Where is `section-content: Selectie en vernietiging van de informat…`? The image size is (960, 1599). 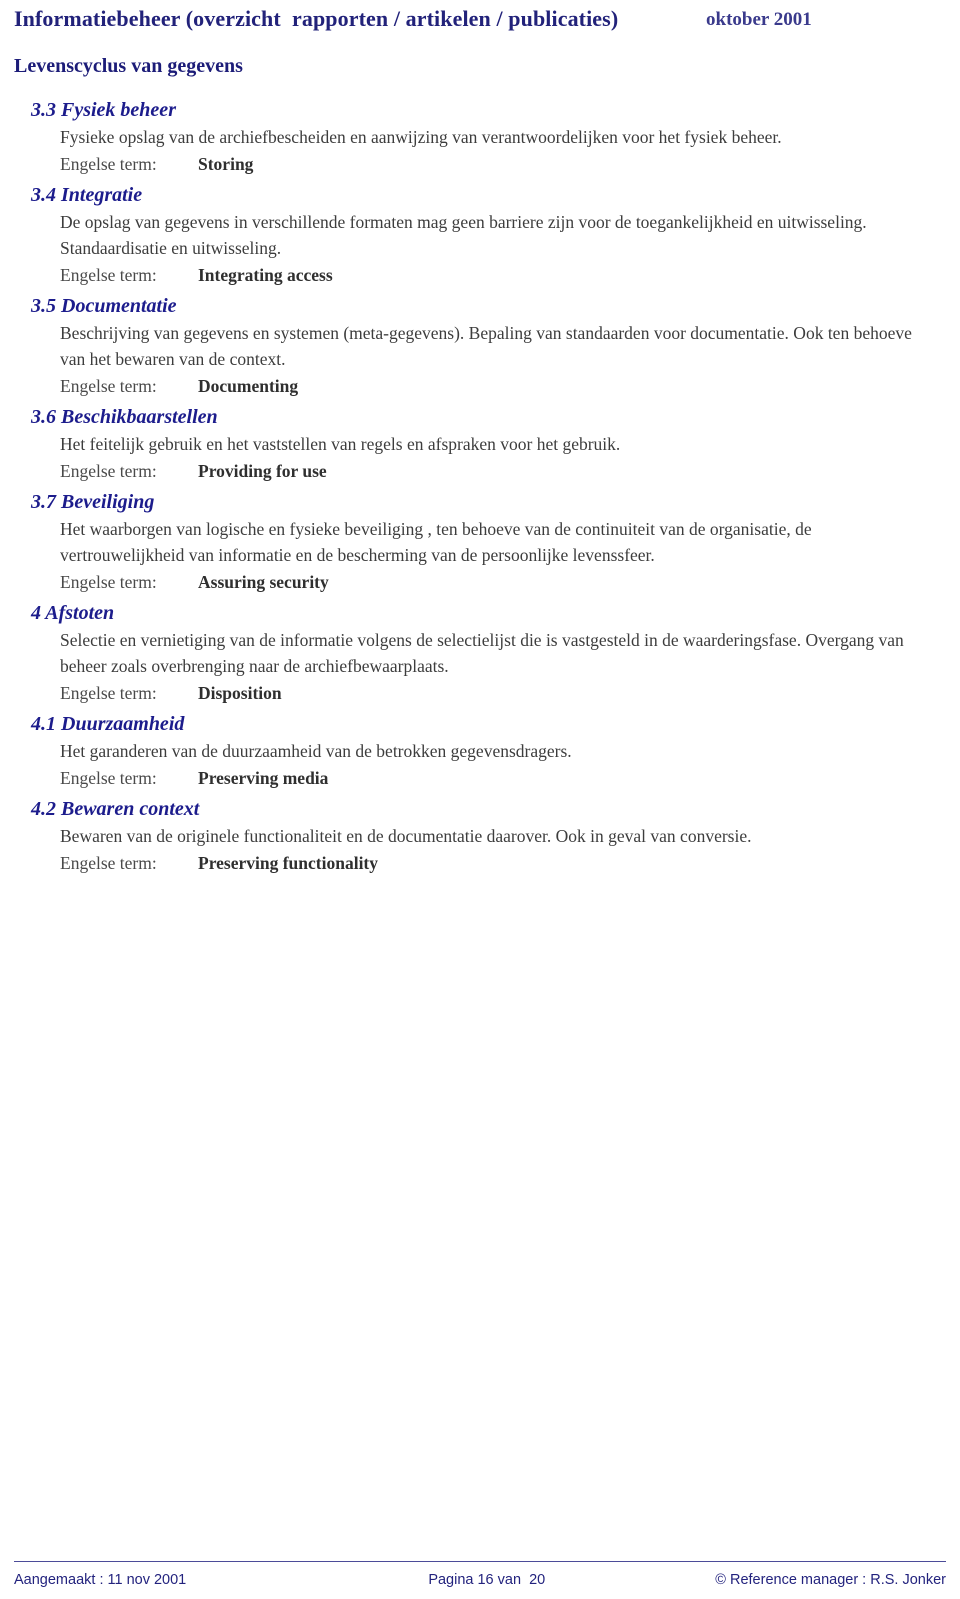 section-content: Selectie en vernietiging van de informat… is located at coordinates (503, 666).